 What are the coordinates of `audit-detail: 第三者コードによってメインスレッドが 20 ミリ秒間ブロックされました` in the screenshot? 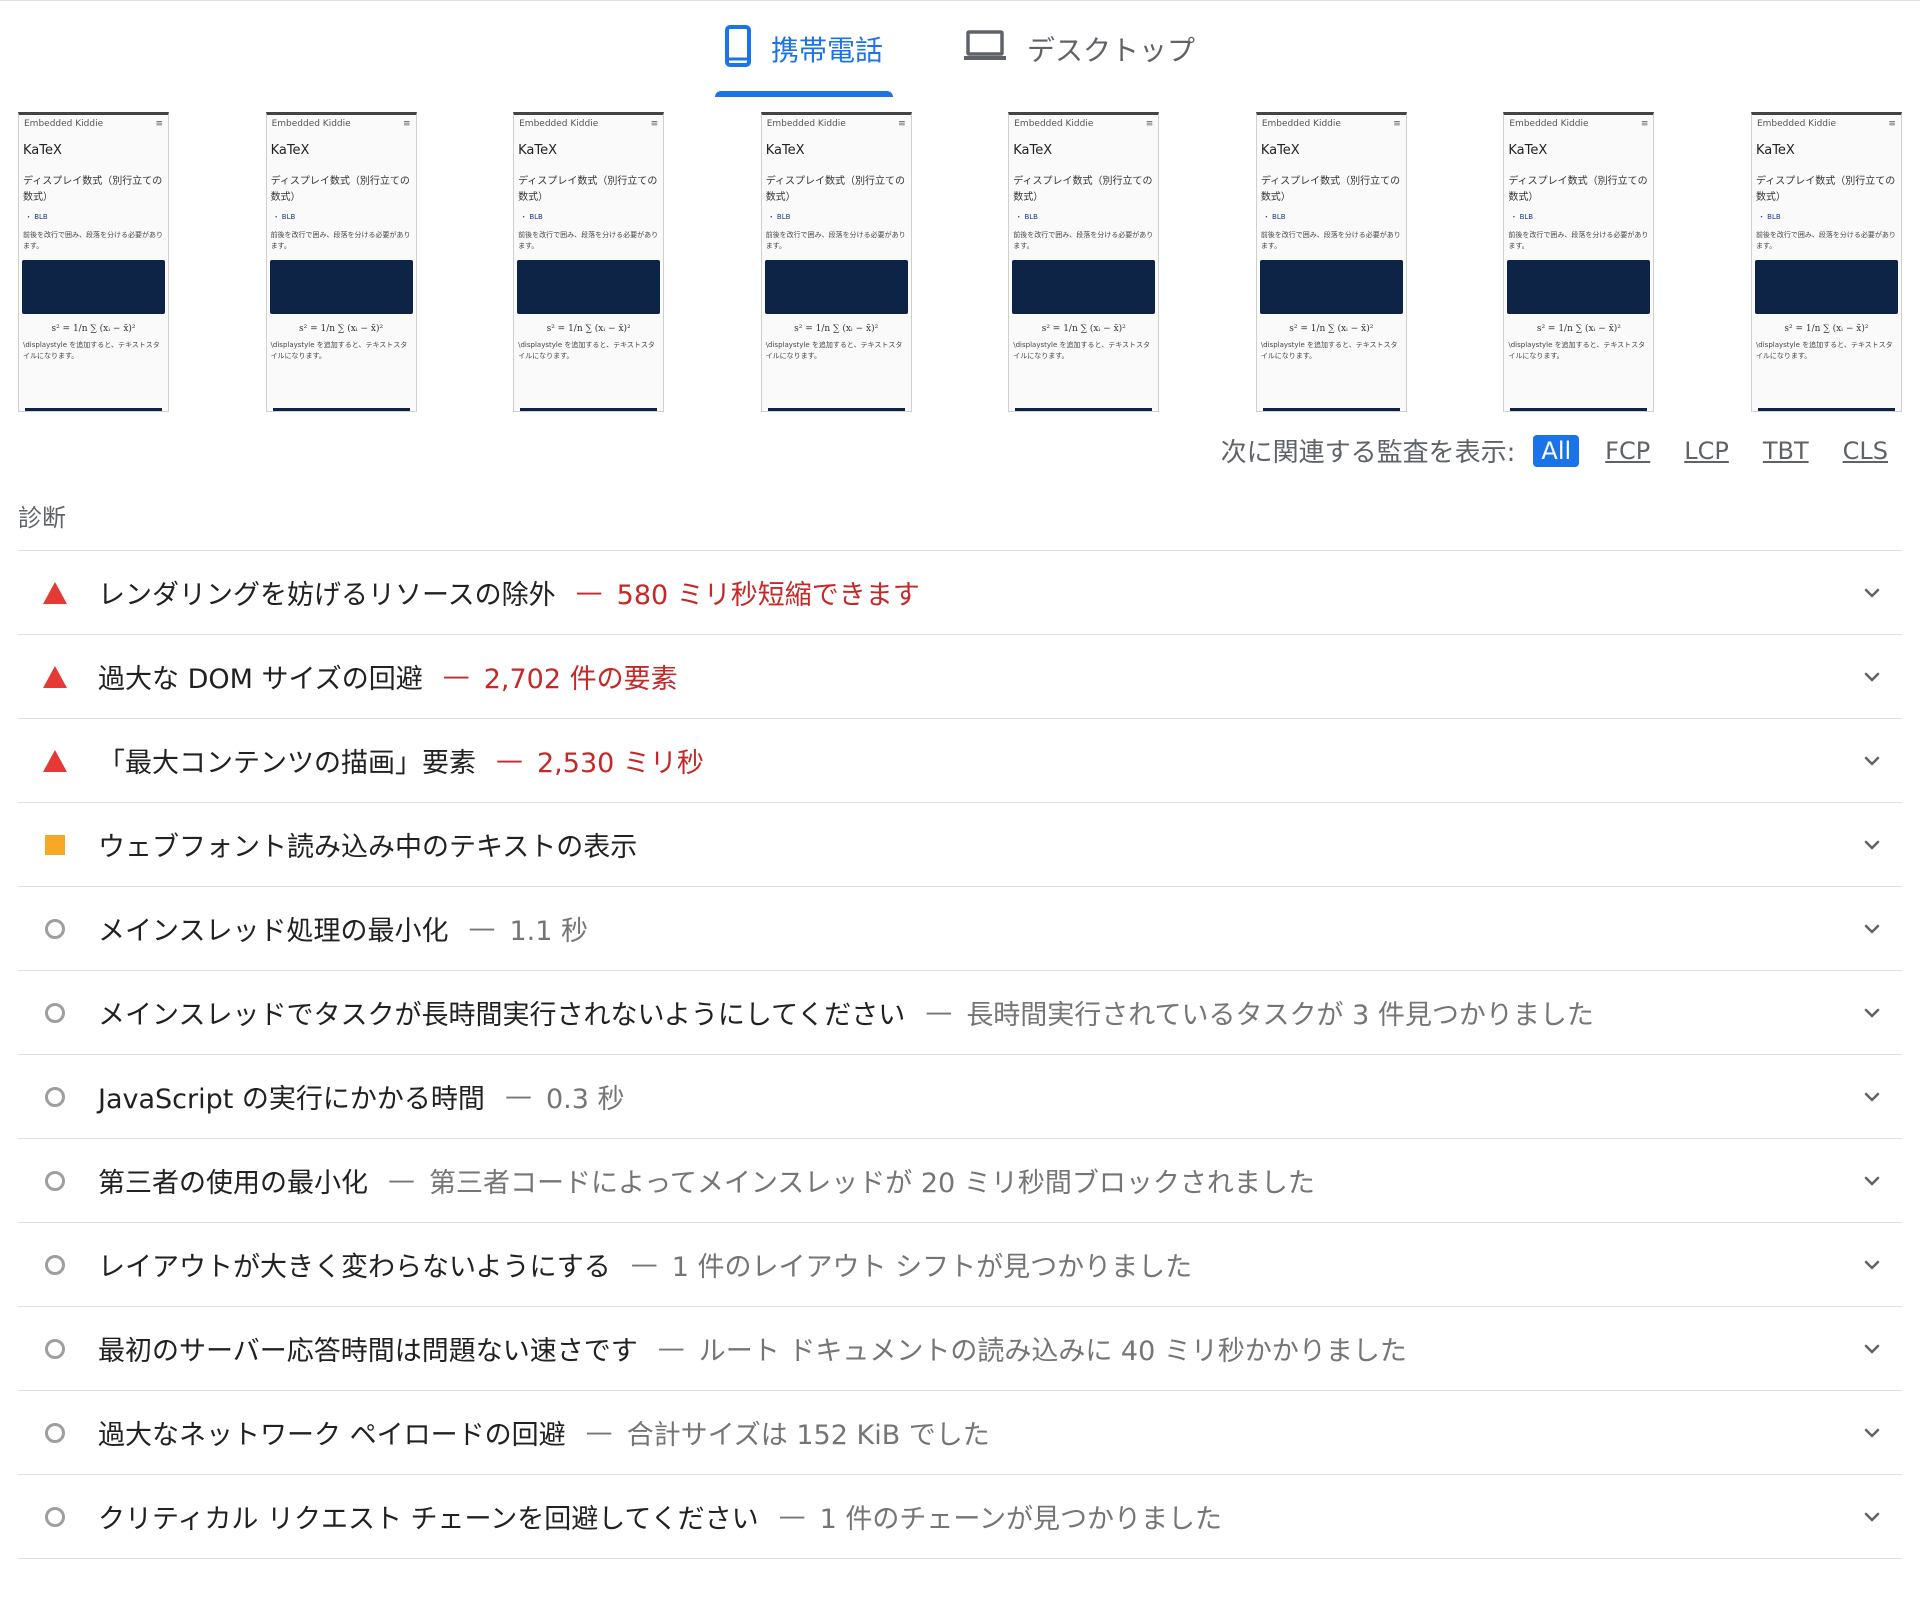 It's located at (872, 1183).